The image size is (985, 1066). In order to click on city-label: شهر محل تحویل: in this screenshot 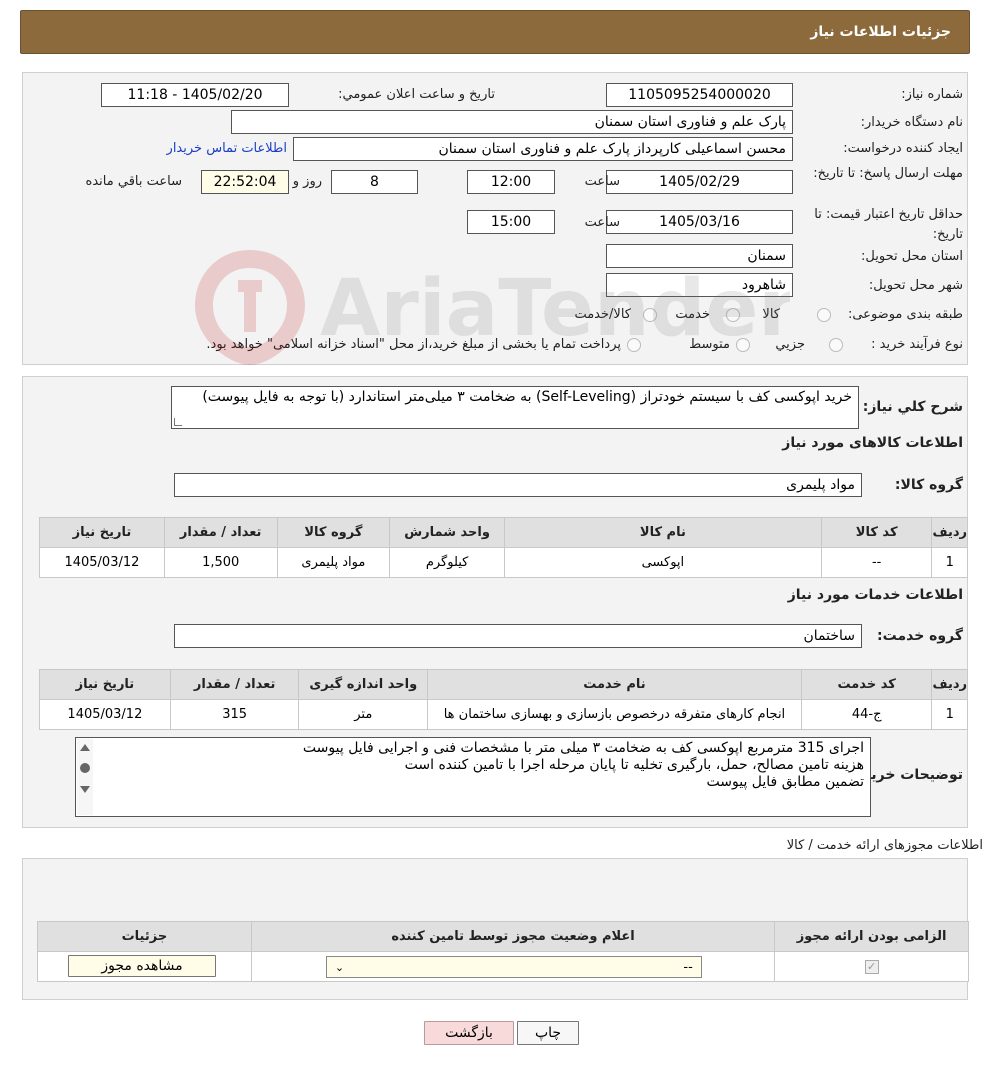, I will do `click(915, 285)`.